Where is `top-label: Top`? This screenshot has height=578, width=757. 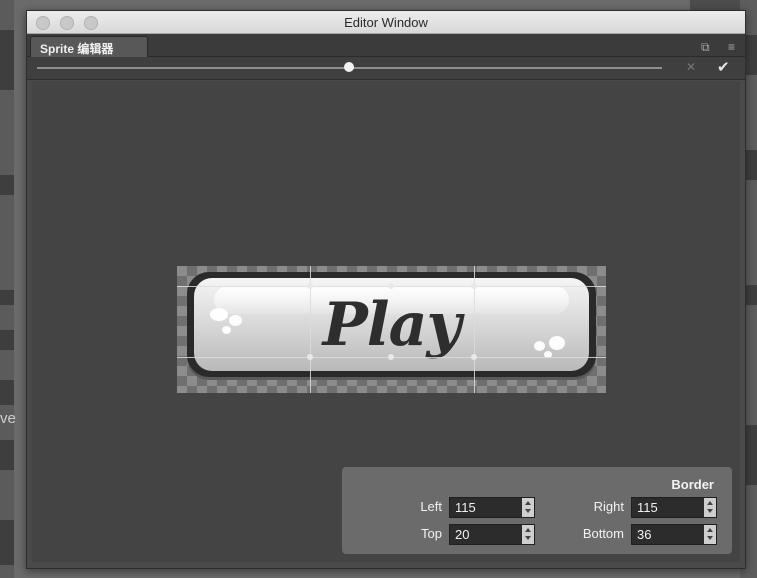 top-label: Top is located at coordinates (431, 533).